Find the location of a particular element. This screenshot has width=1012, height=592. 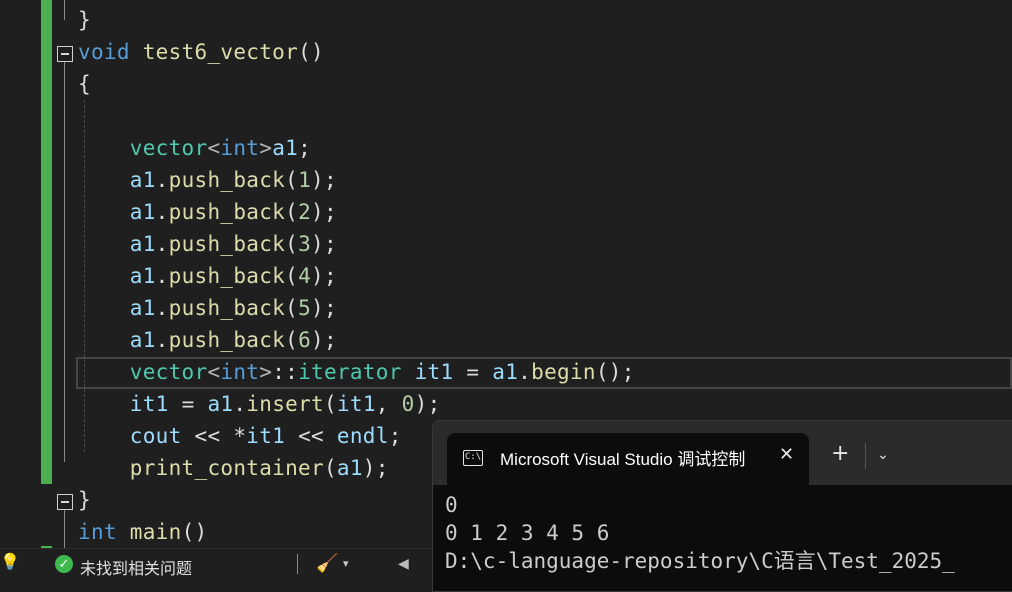

code-text: vector<int>a1; is located at coordinates (194, 148).